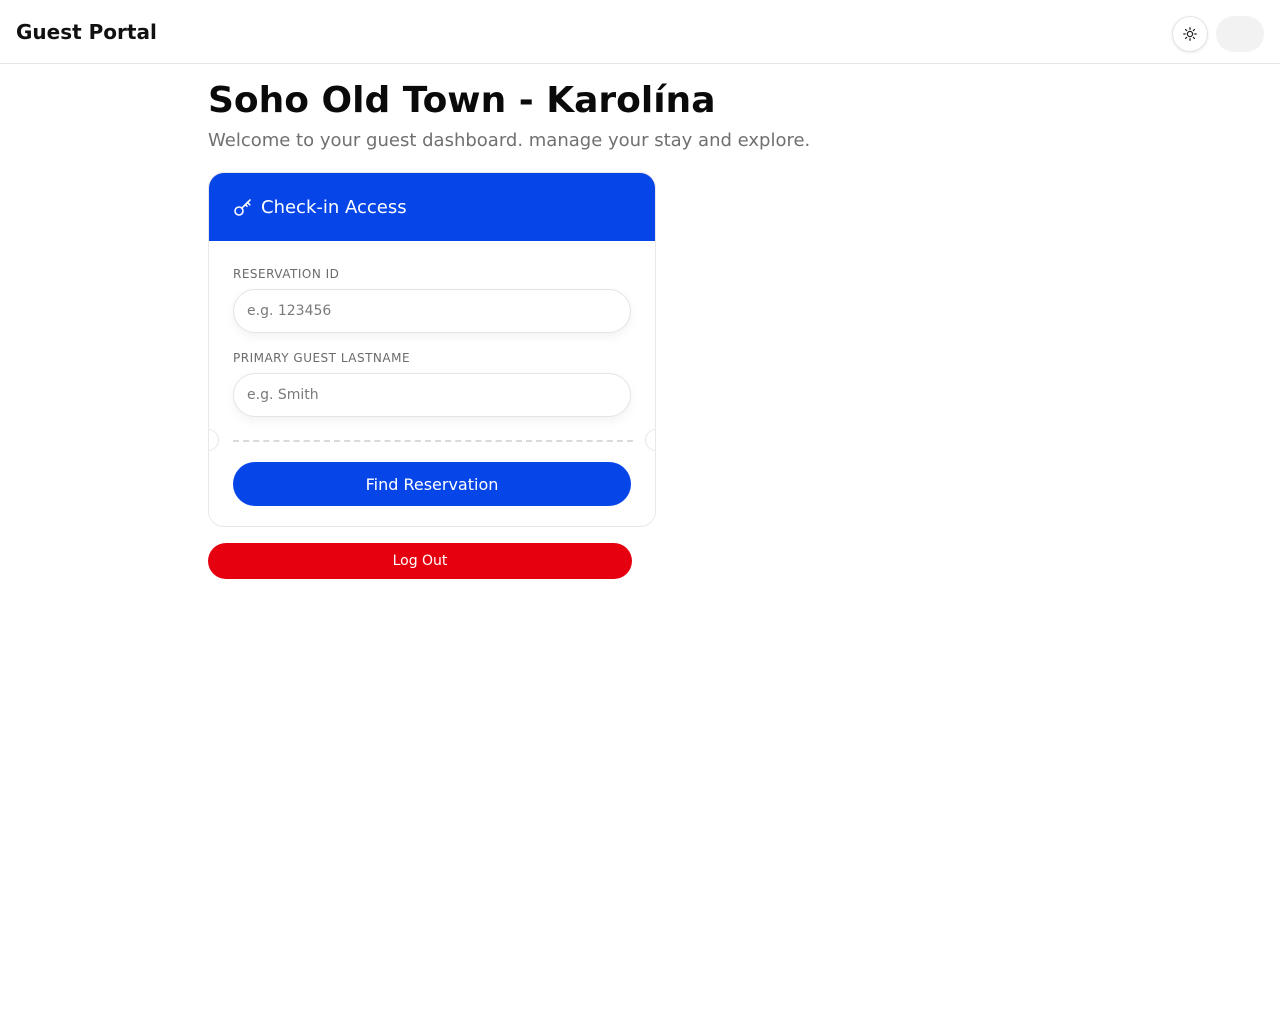 The image size is (1280, 1024). I want to click on lastname-input, so click(432, 395).